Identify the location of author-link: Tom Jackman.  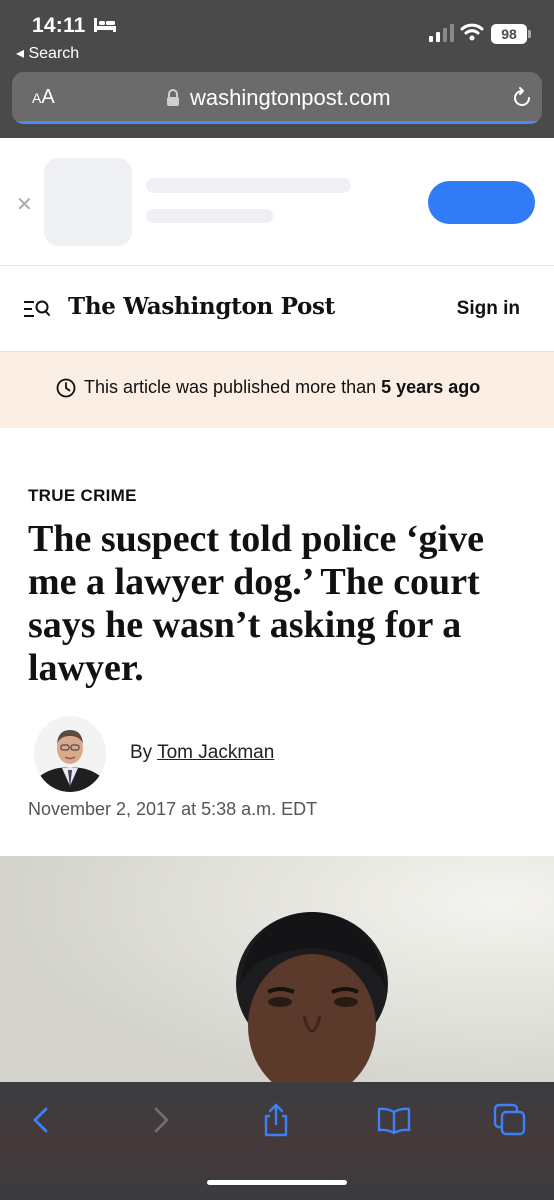
(215, 752).